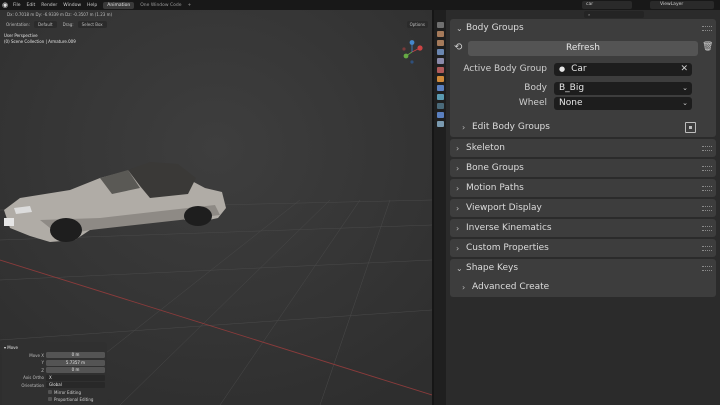 The image size is (720, 405). I want to click on motion-paths-title: Motion Paths, so click(495, 188).